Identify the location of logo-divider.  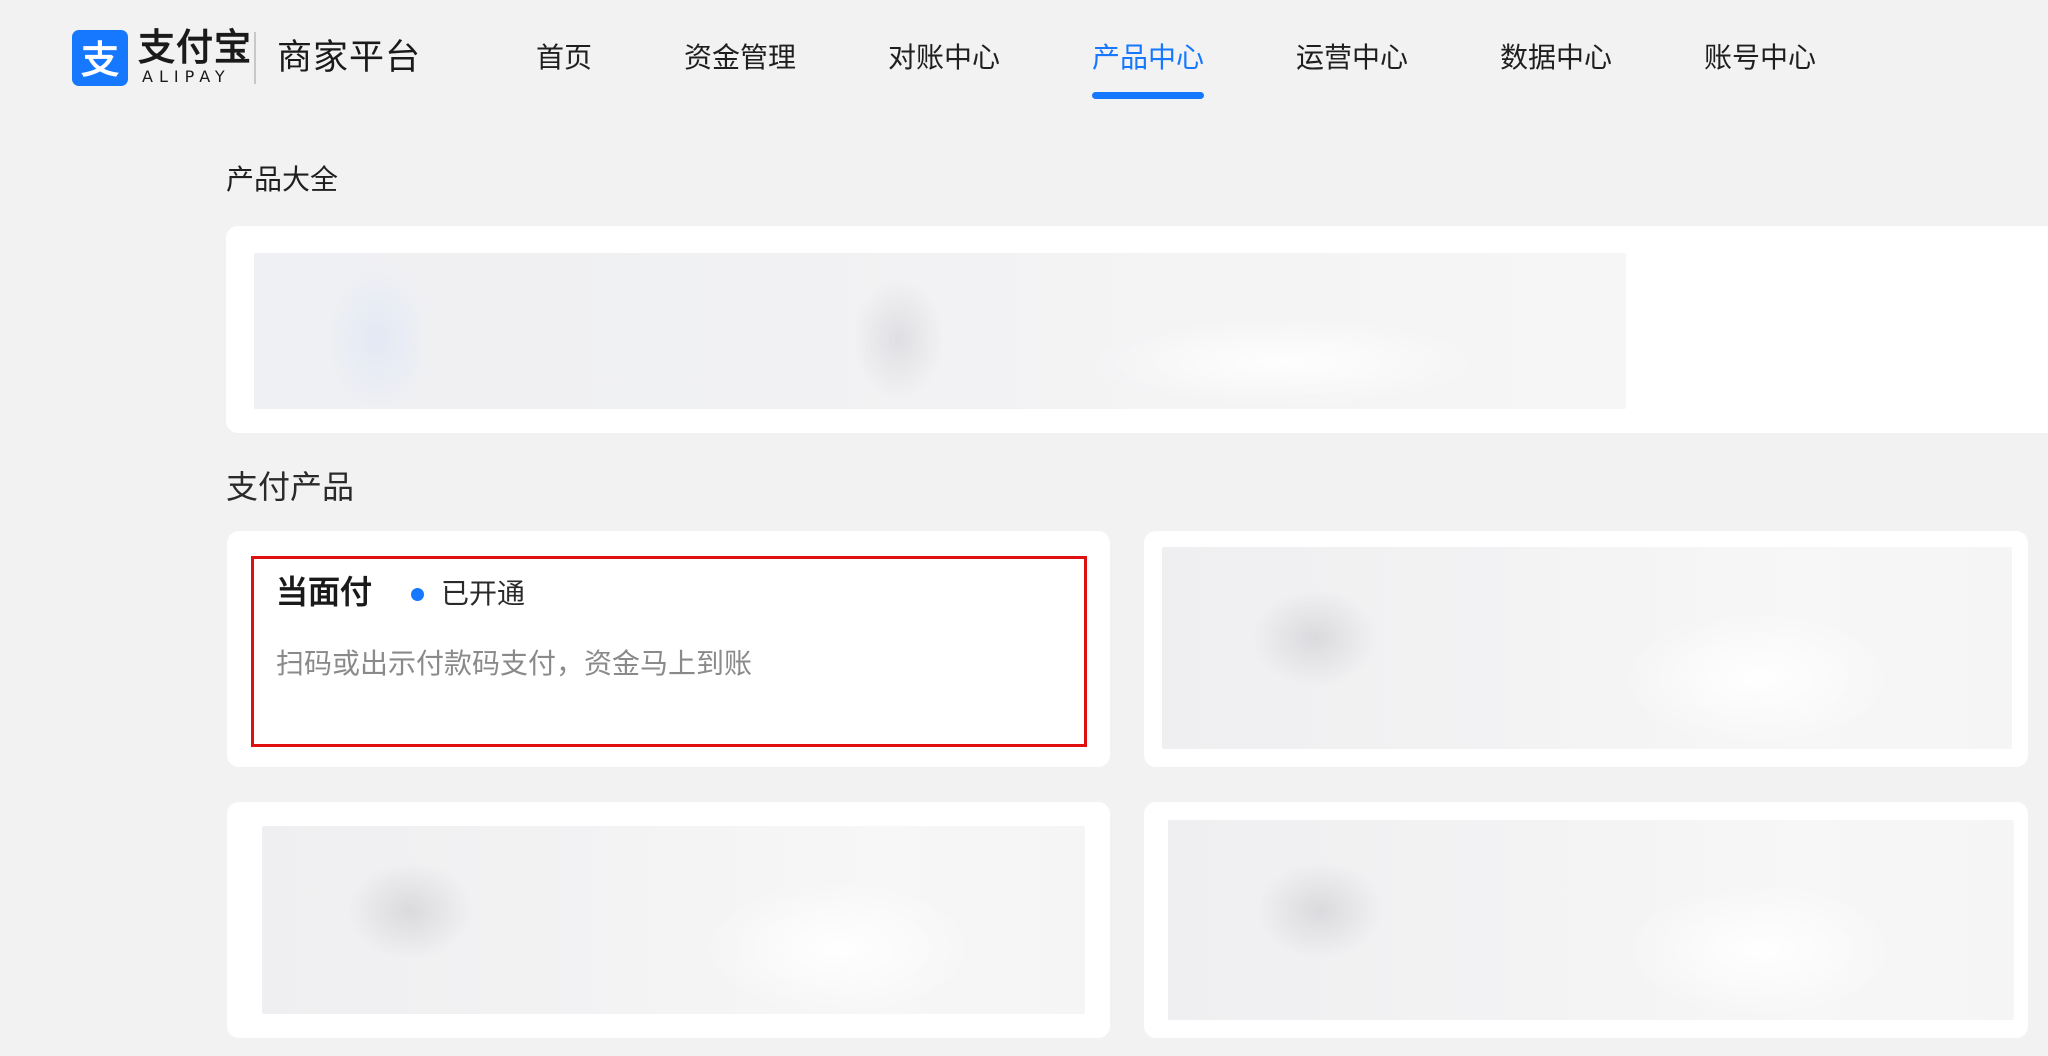
(255, 58).